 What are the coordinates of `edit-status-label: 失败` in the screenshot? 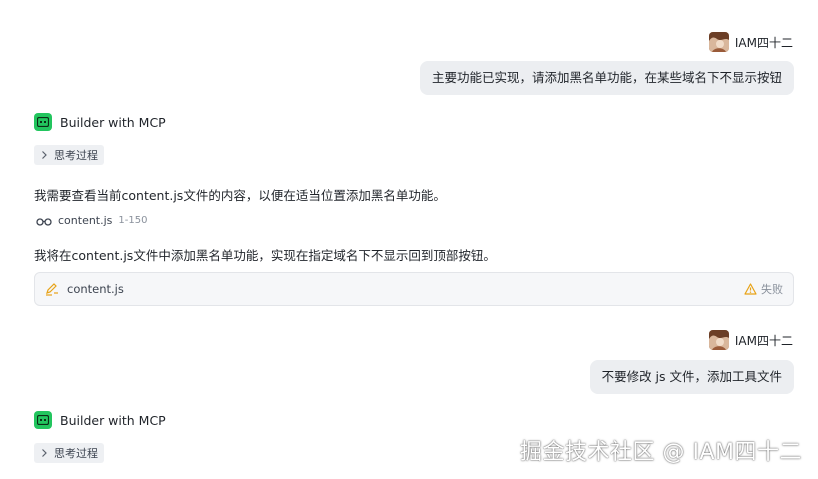 It's located at (772, 289).